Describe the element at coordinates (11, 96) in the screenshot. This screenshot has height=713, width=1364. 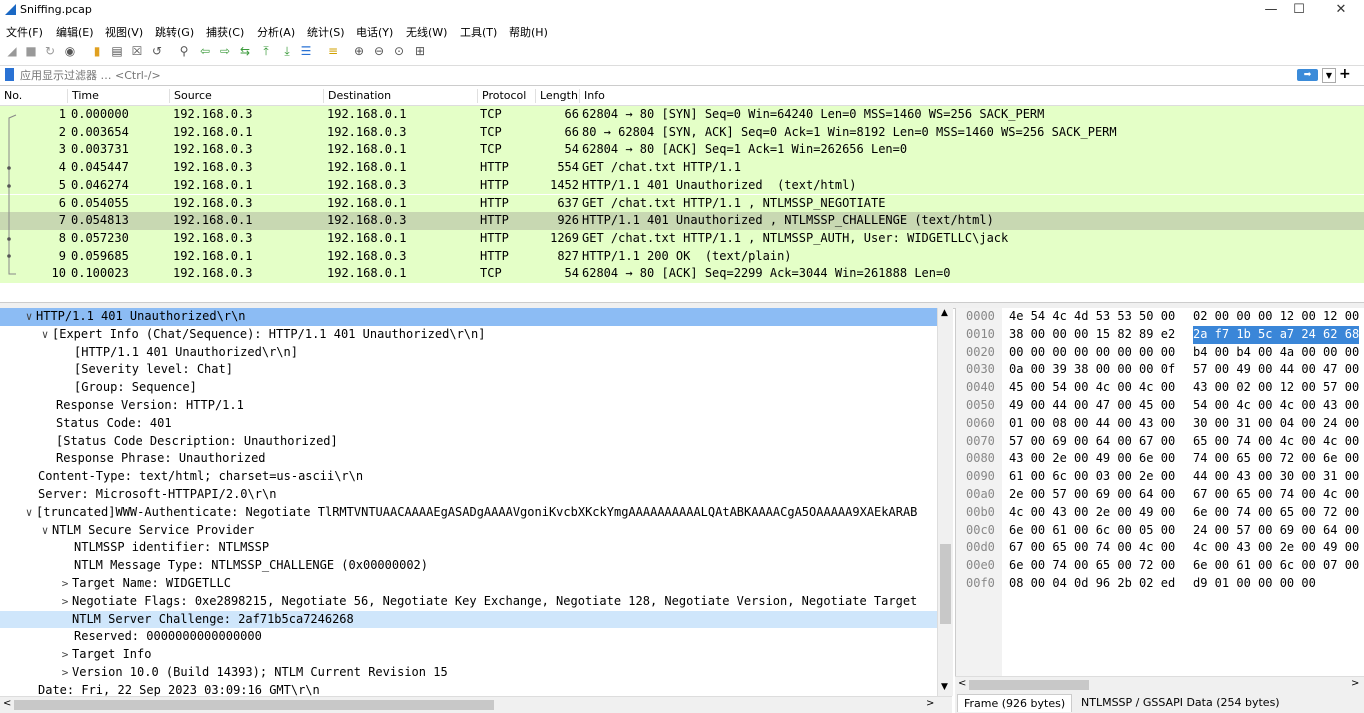
I see `column-no: No.` at that location.